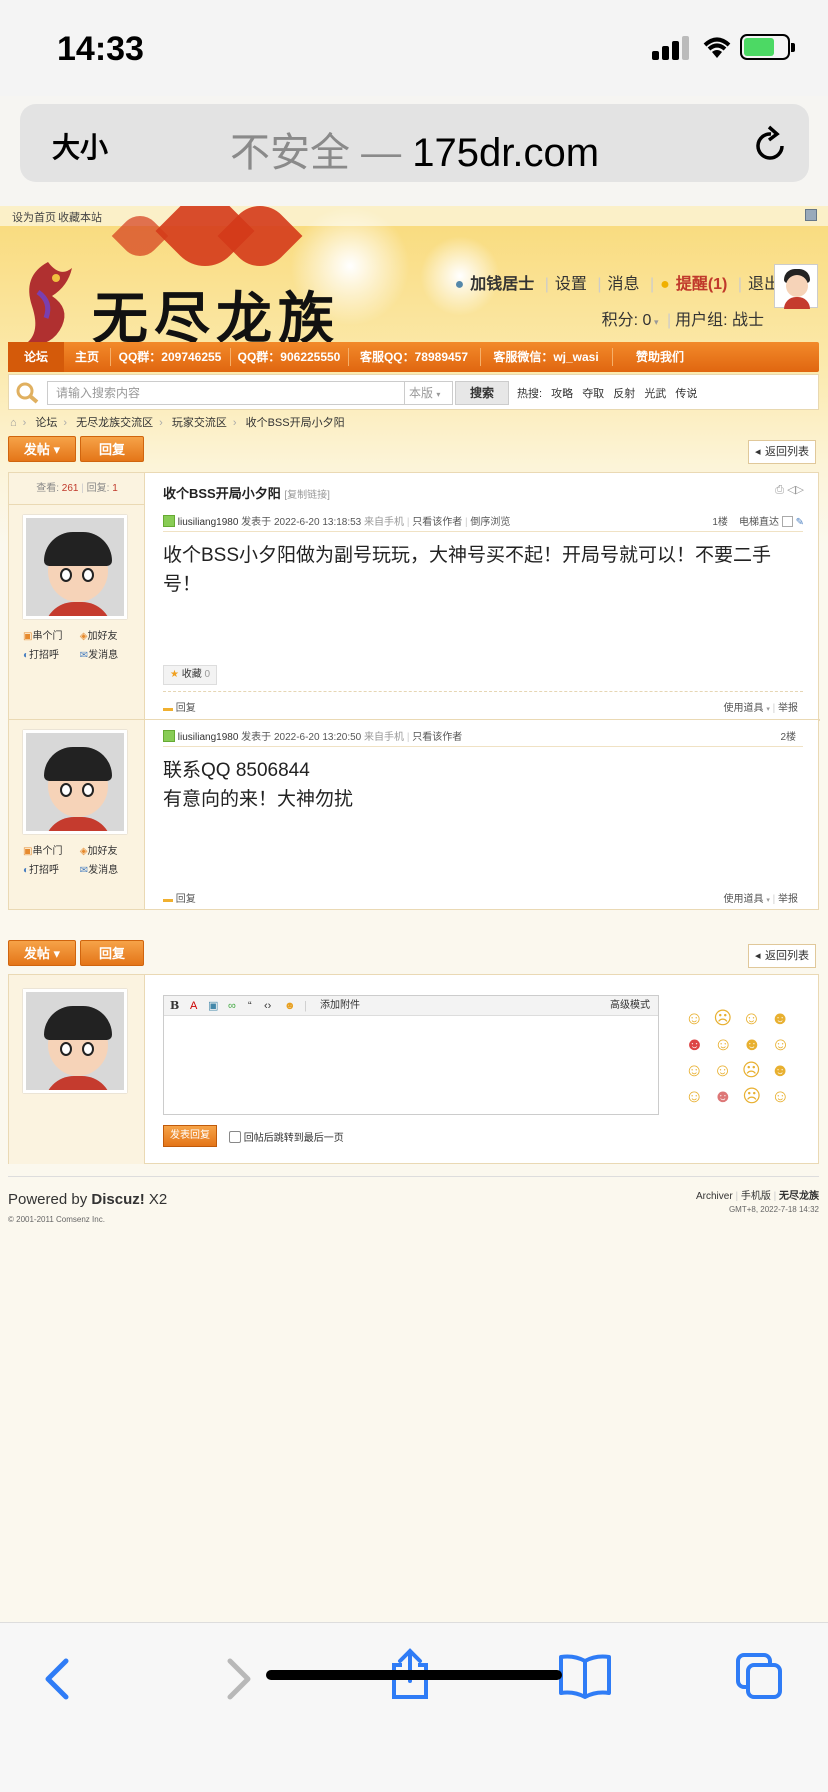 This screenshot has height=1792, width=828. What do you see at coordinates (414, 149) in the screenshot?
I see `url-field: 不安全 — 175dr.com` at bounding box center [414, 149].